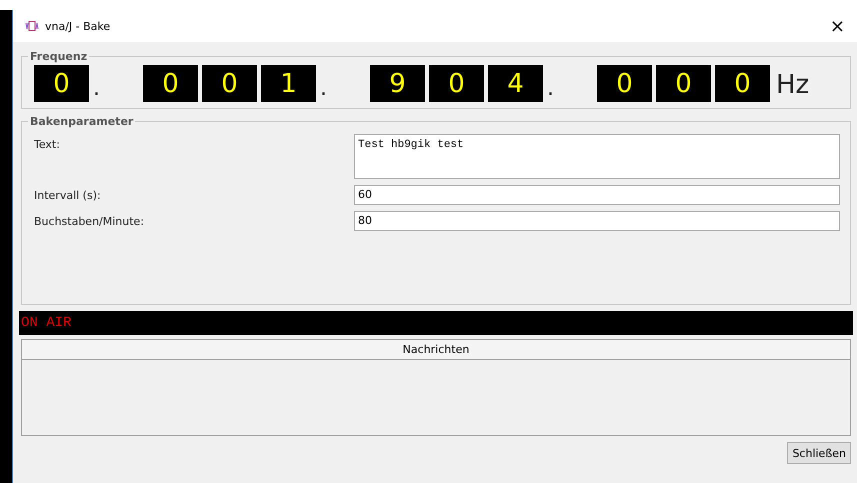 The width and height of the screenshot is (857, 483). Describe the element at coordinates (436, 350) in the screenshot. I see `column-header: Nachrichten` at that location.